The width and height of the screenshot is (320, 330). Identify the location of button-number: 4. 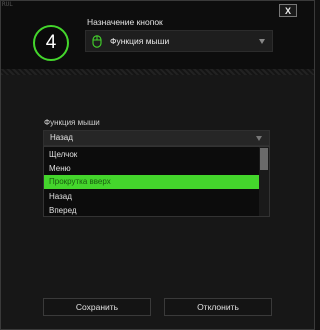
(51, 42).